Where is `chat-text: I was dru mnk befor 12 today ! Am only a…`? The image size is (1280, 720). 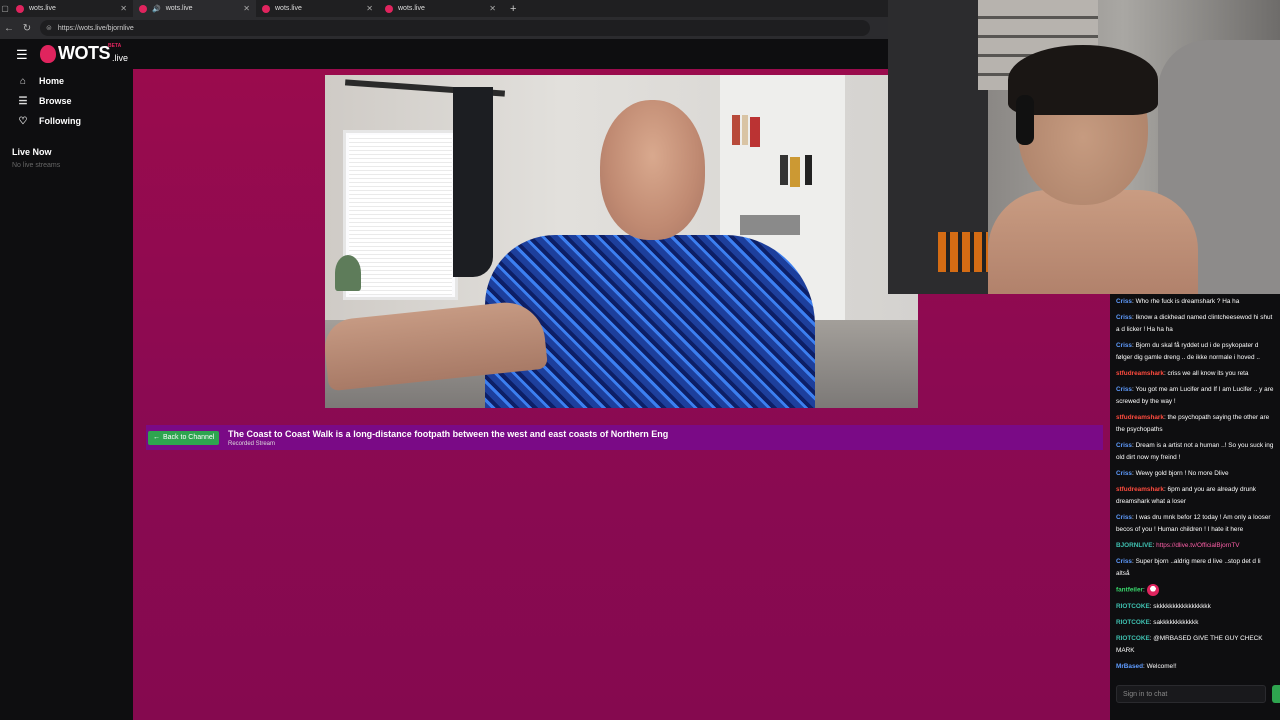
chat-text: I was dru mnk befor 12 today ! Am only a… is located at coordinates (1193, 523).